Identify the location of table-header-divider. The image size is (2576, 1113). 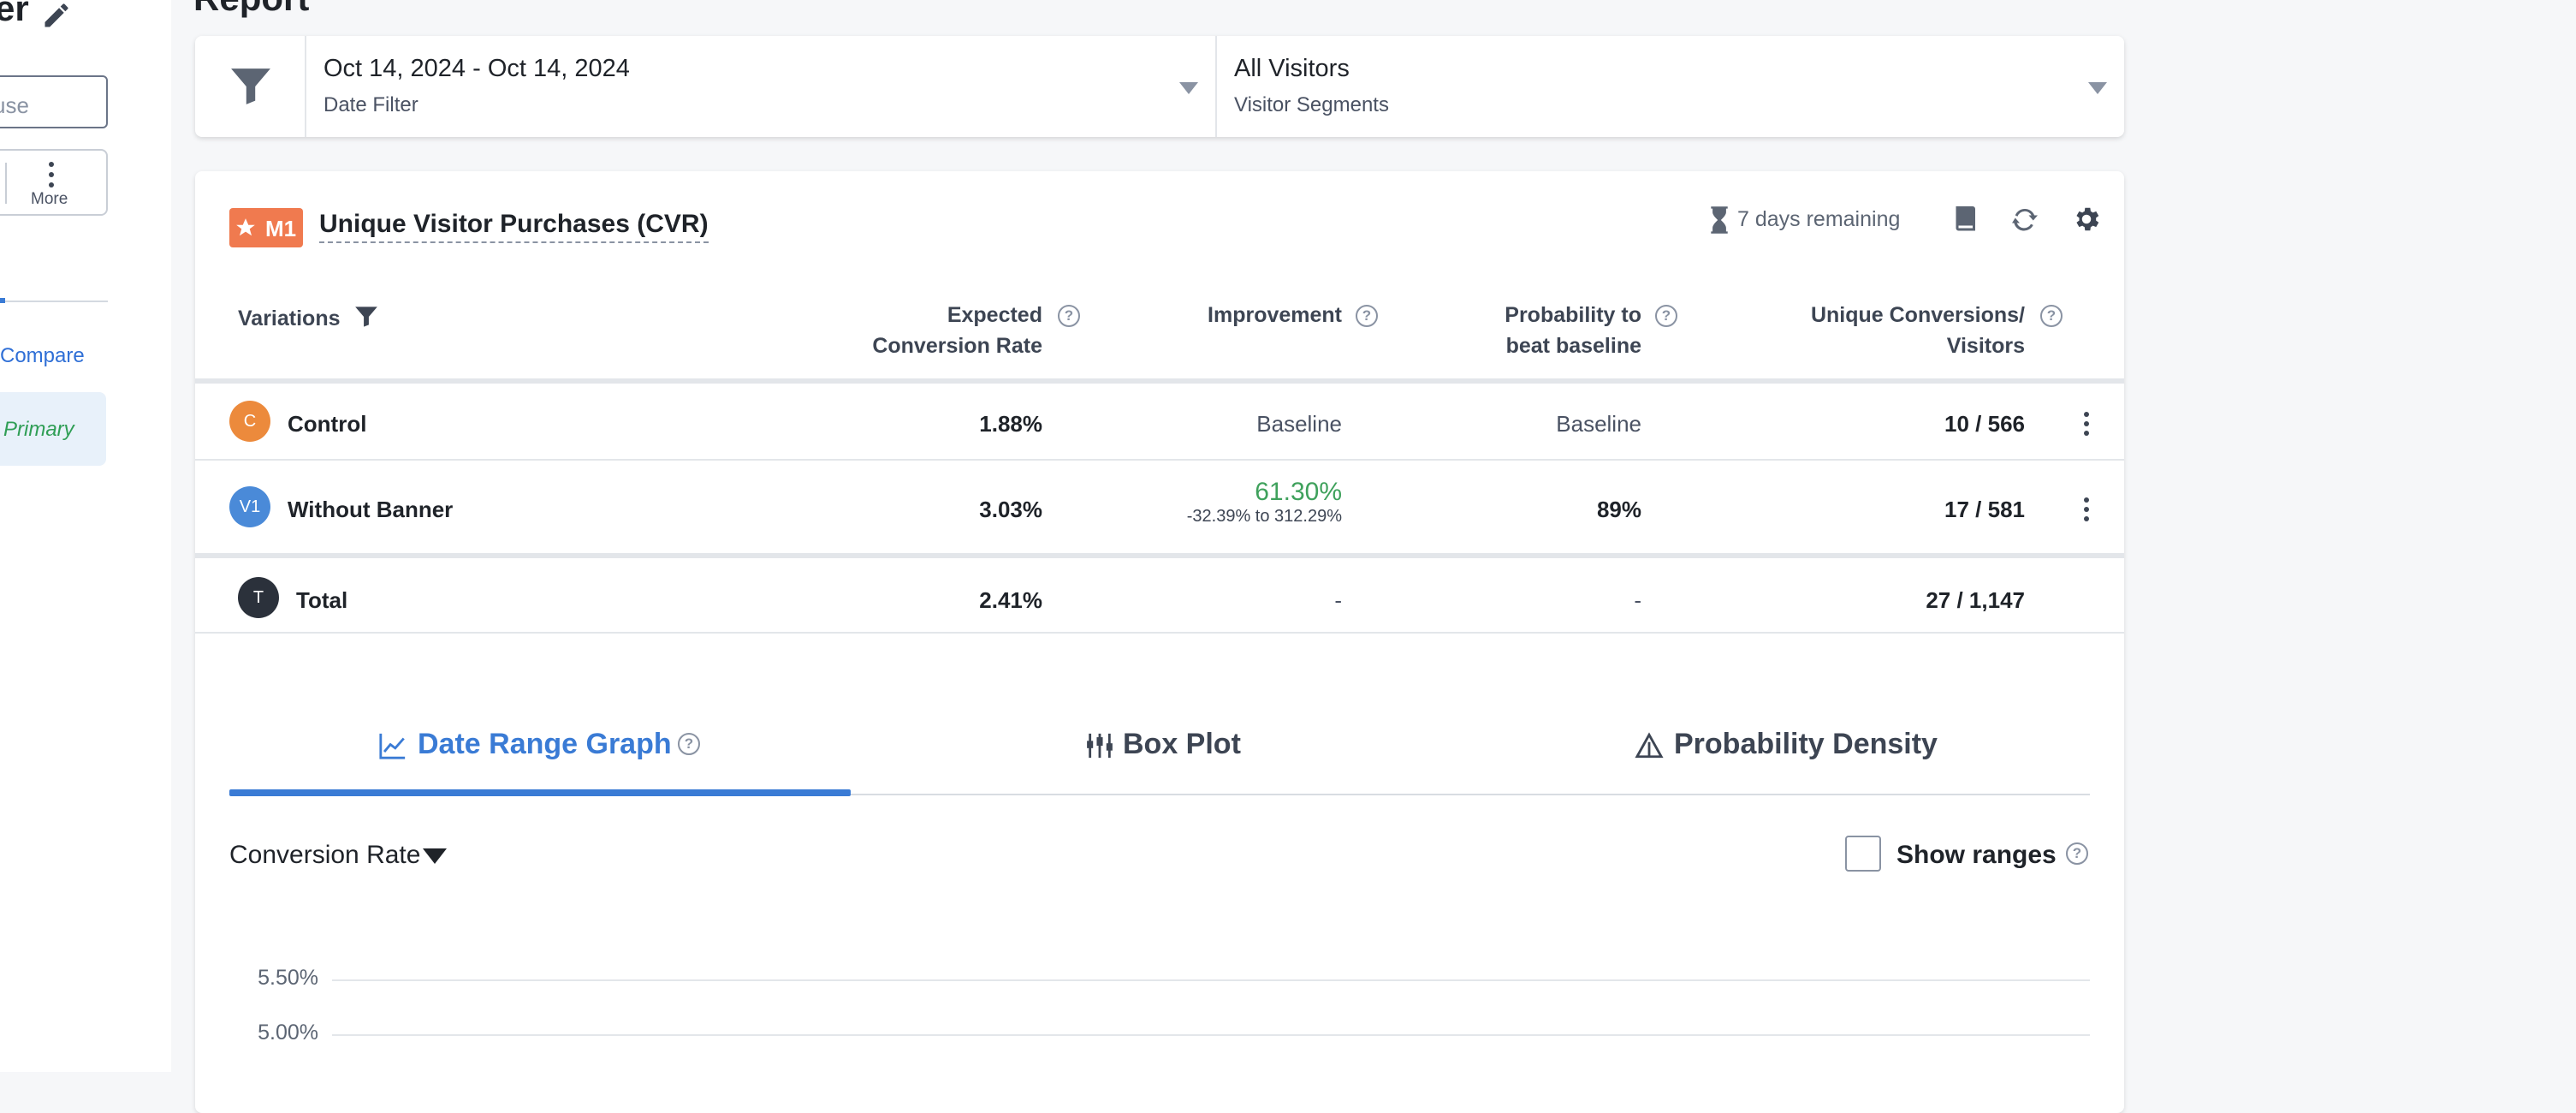
(1159, 381).